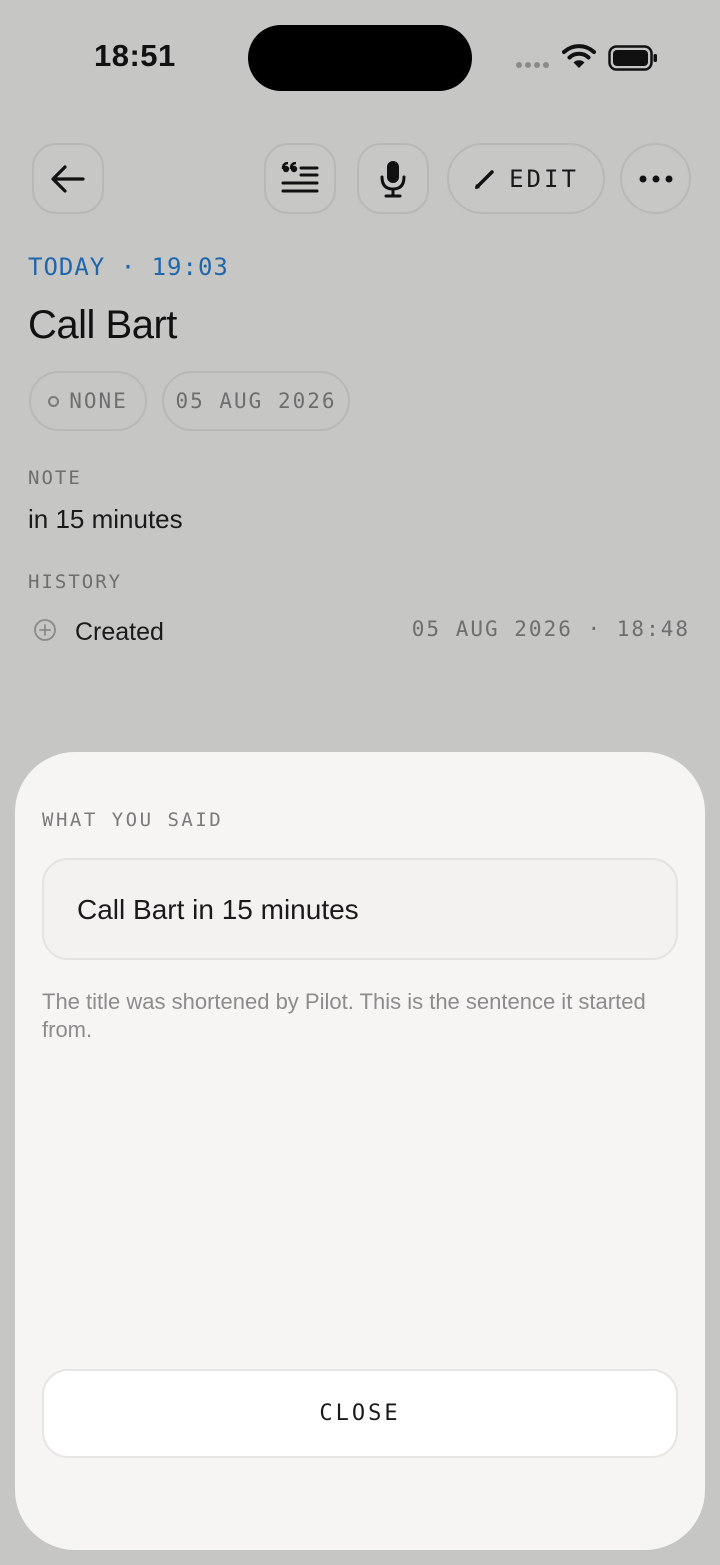 The width and height of the screenshot is (720, 1565). I want to click on arrow-left-icon, so click(68, 178).